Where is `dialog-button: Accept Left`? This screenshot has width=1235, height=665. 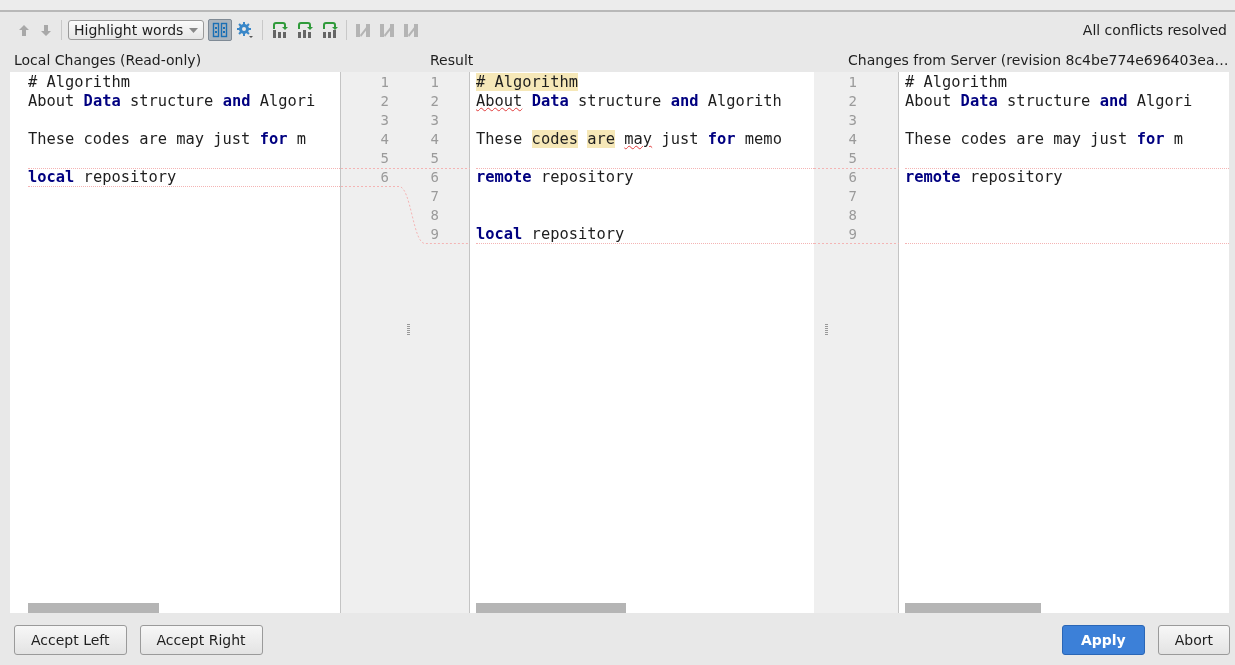
dialog-button: Accept Left is located at coordinates (70, 639).